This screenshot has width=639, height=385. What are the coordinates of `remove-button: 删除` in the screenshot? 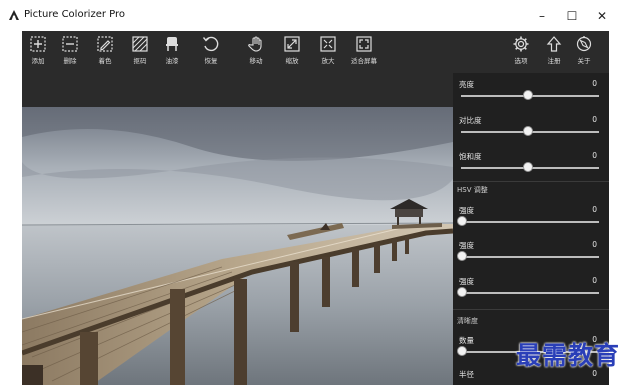 It's located at (70, 53).